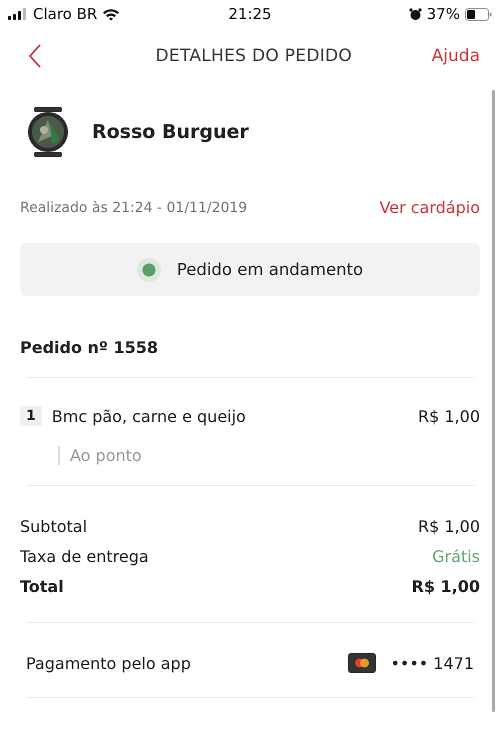 The image size is (500, 732). What do you see at coordinates (108, 663) in the screenshot?
I see `payment-method: Pagamento pelo app` at bounding box center [108, 663].